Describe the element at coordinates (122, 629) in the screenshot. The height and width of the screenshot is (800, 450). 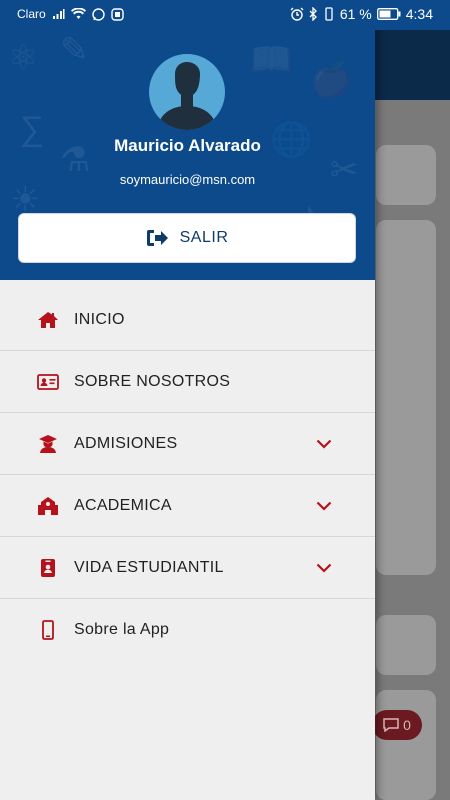
I see `menu-item-label: Sobre la App` at that location.